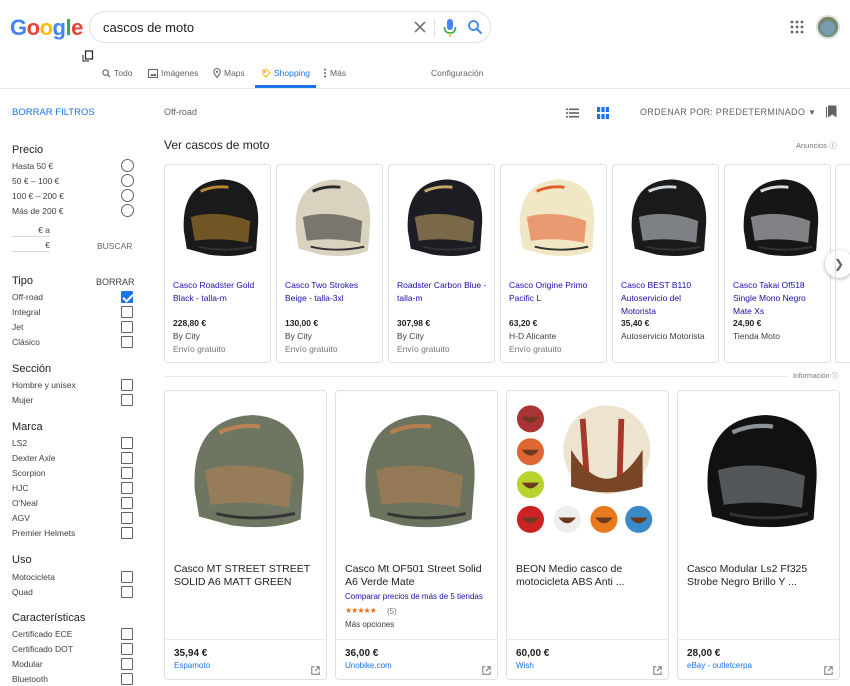 The height and width of the screenshot is (686, 850). Describe the element at coordinates (302, 323) in the screenshot. I see `product-price: 130,00 €` at that location.